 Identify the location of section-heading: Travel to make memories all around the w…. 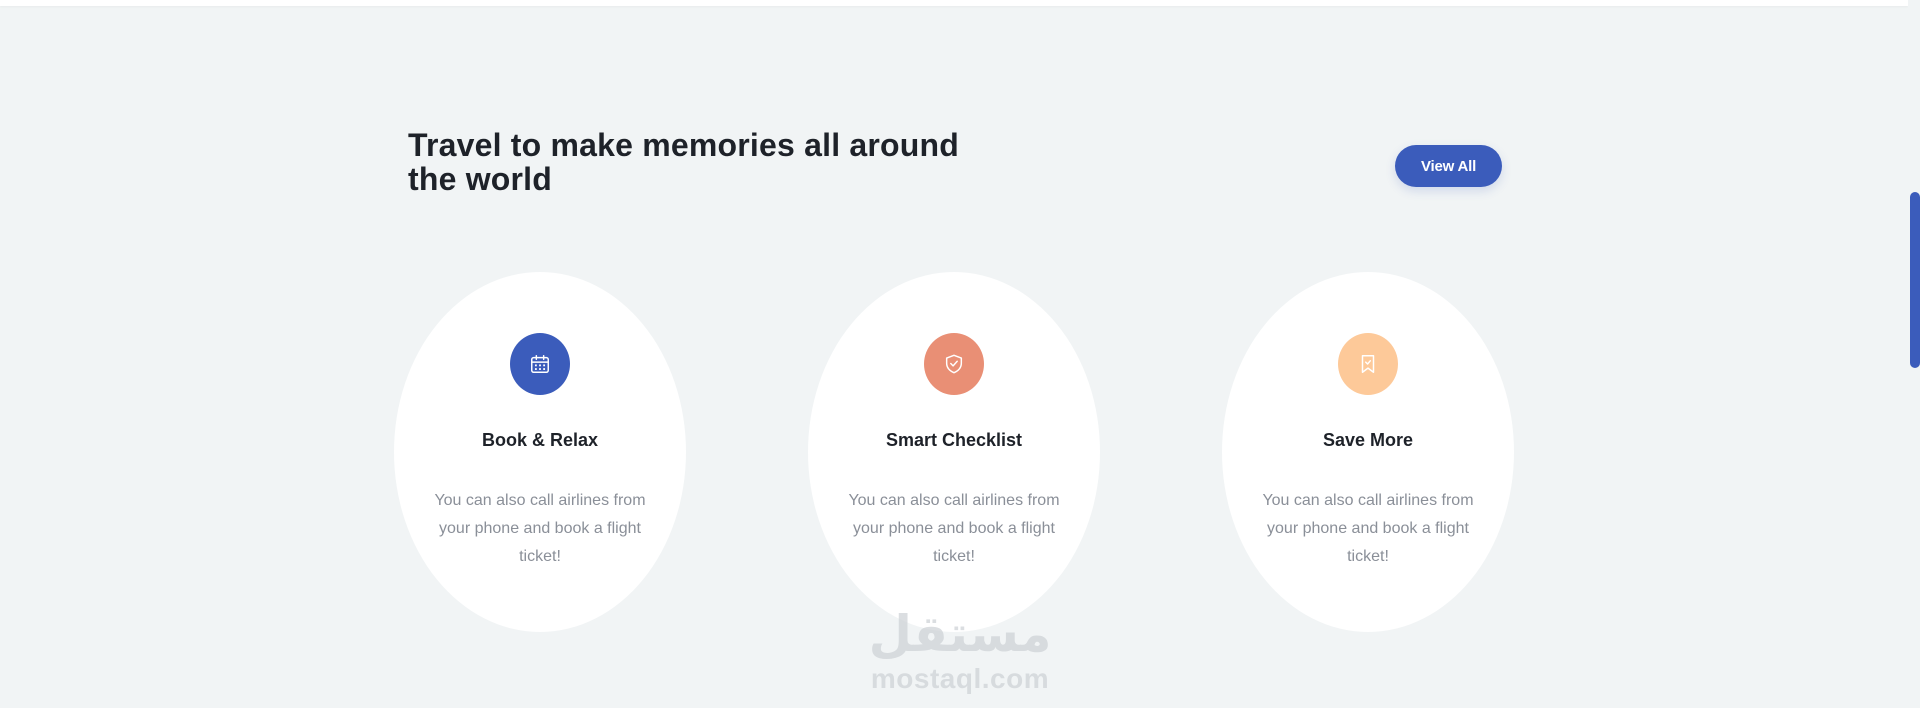
(684, 162).